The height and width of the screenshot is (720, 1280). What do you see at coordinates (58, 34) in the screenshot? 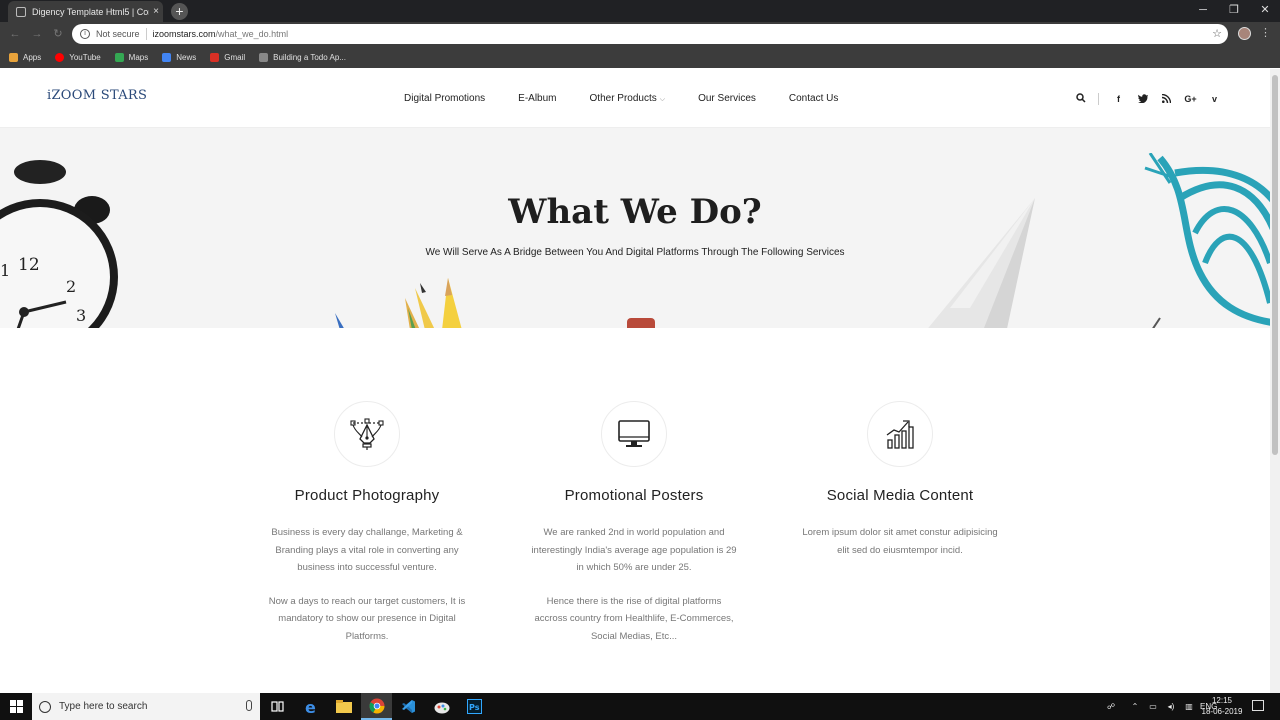
I see `reload-icon: ↻` at bounding box center [58, 34].